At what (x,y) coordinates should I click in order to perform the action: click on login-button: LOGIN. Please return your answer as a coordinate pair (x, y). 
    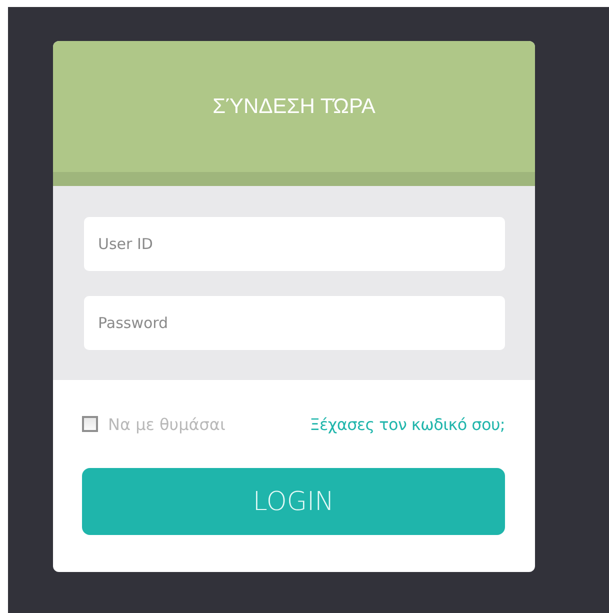
    Looking at the image, I should click on (293, 501).